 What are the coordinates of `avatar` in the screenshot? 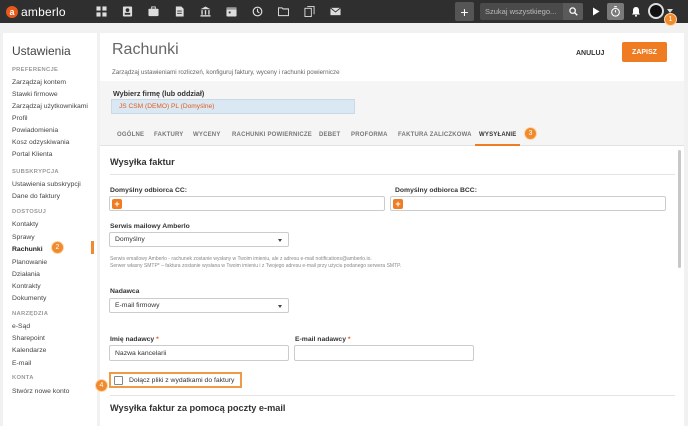 It's located at (656, 11).